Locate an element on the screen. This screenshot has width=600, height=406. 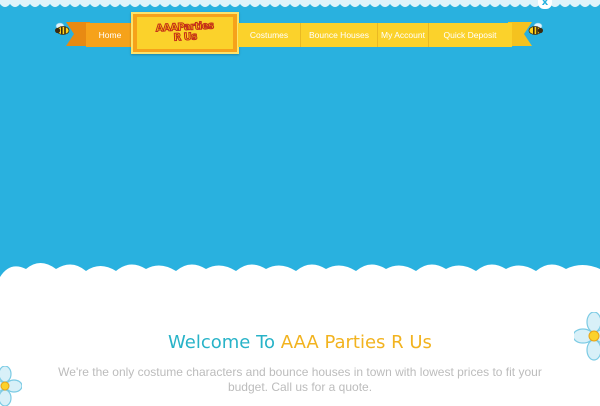
site-logo: AAAParties R Us is located at coordinates (185, 33).